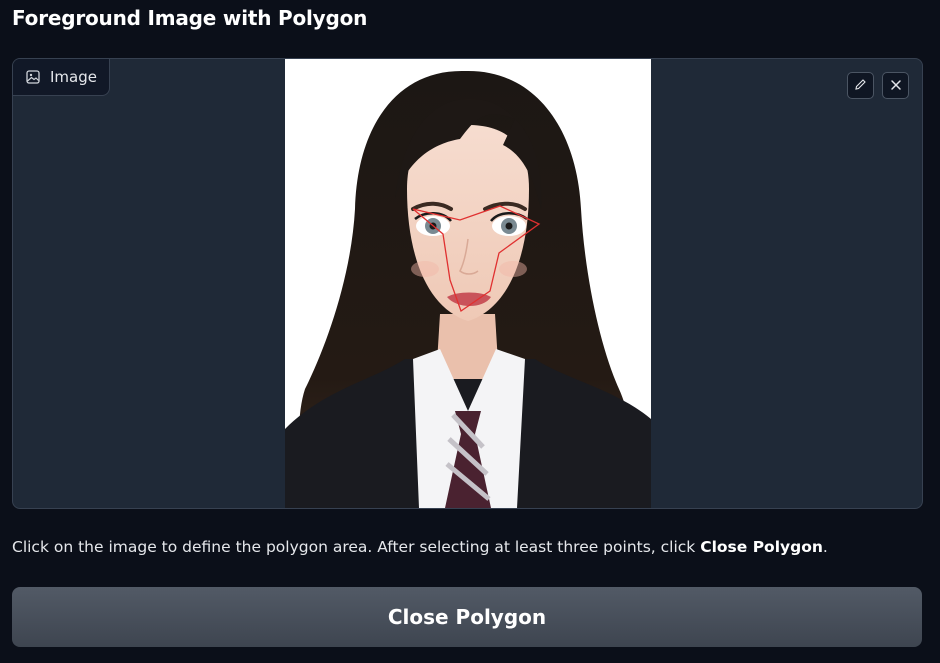 This screenshot has width=940, height=663. Describe the element at coordinates (467, 617) in the screenshot. I see `close-polygon-button: Close Polygon` at that location.